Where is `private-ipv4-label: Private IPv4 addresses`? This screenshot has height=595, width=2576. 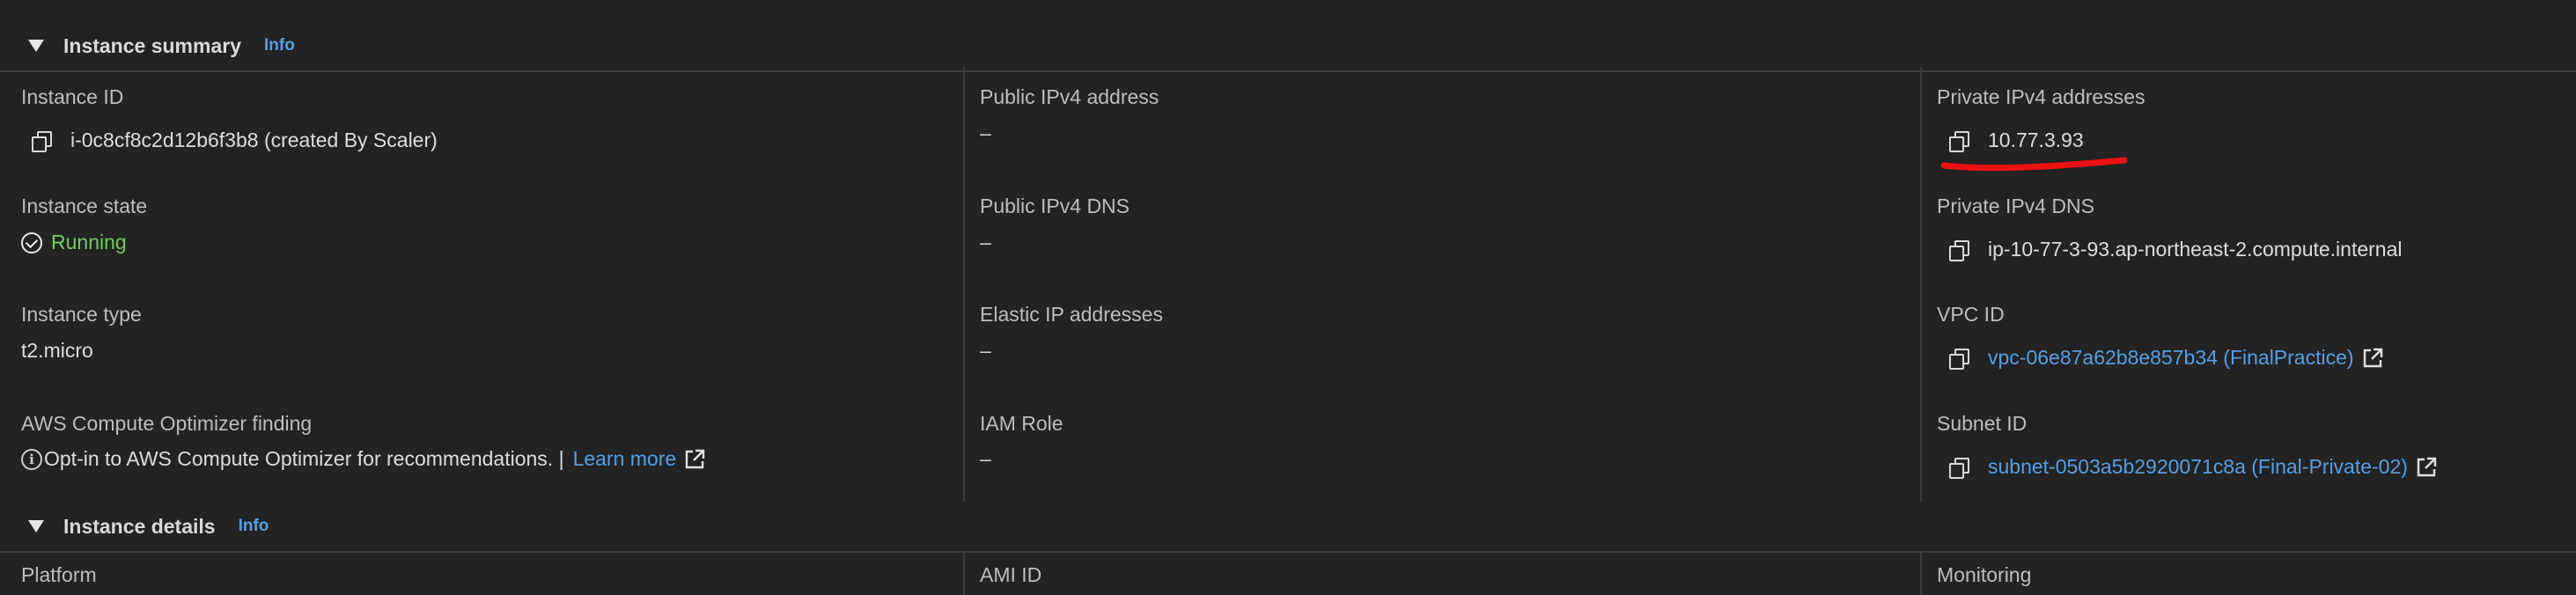 private-ipv4-label: Private IPv4 addresses is located at coordinates (2041, 96).